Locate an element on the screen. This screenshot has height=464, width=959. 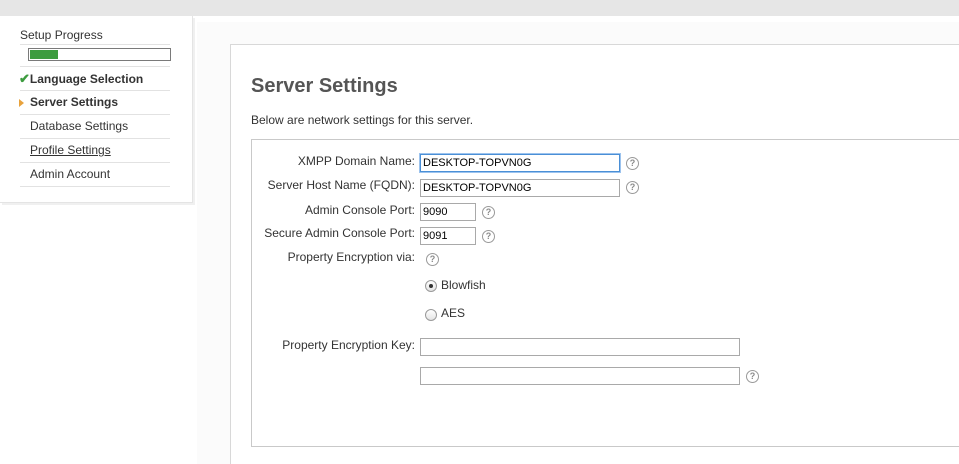
sidebar-item-admin-account: Admin Account is located at coordinates (70, 174).